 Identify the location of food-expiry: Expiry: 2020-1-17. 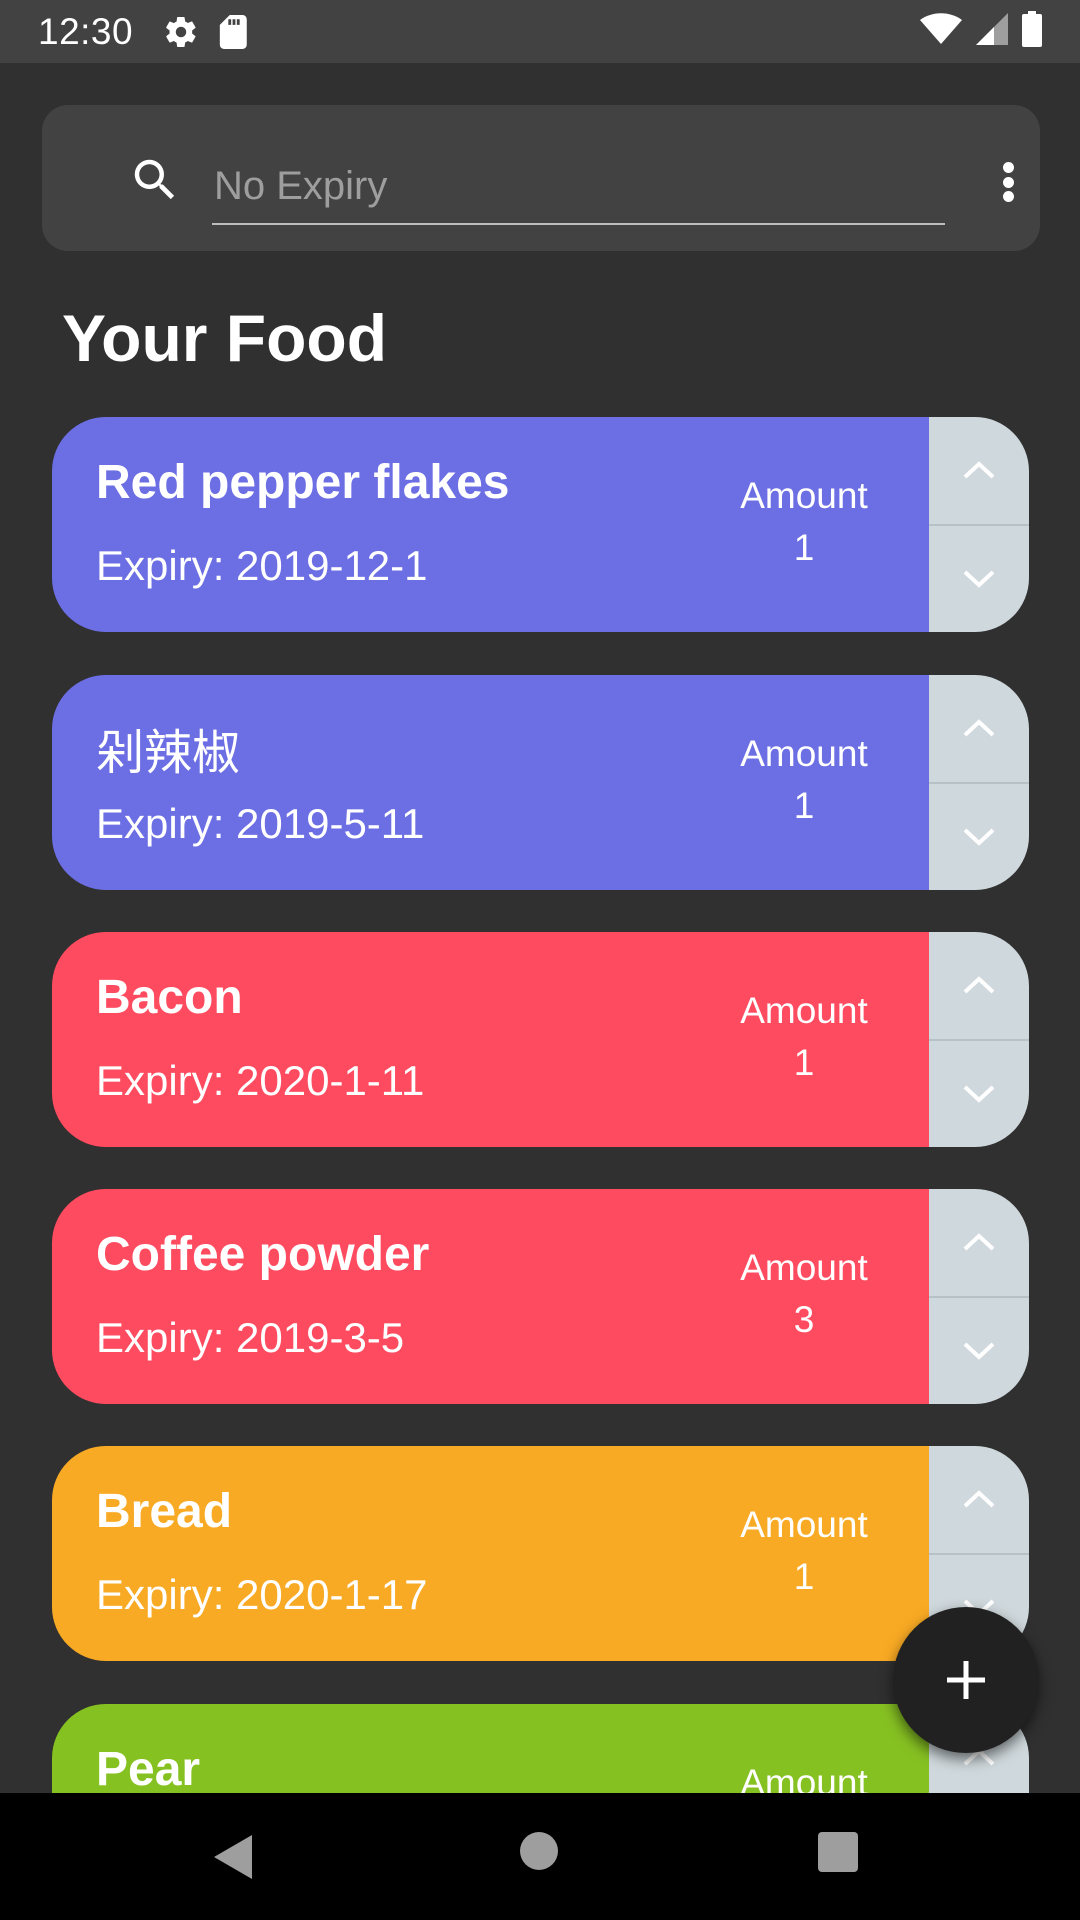
(262, 1594).